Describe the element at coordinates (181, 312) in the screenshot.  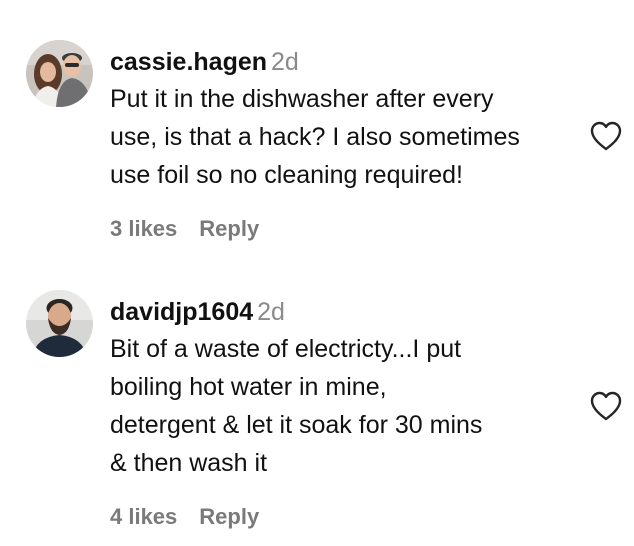
I see `username: davidjp1604` at that location.